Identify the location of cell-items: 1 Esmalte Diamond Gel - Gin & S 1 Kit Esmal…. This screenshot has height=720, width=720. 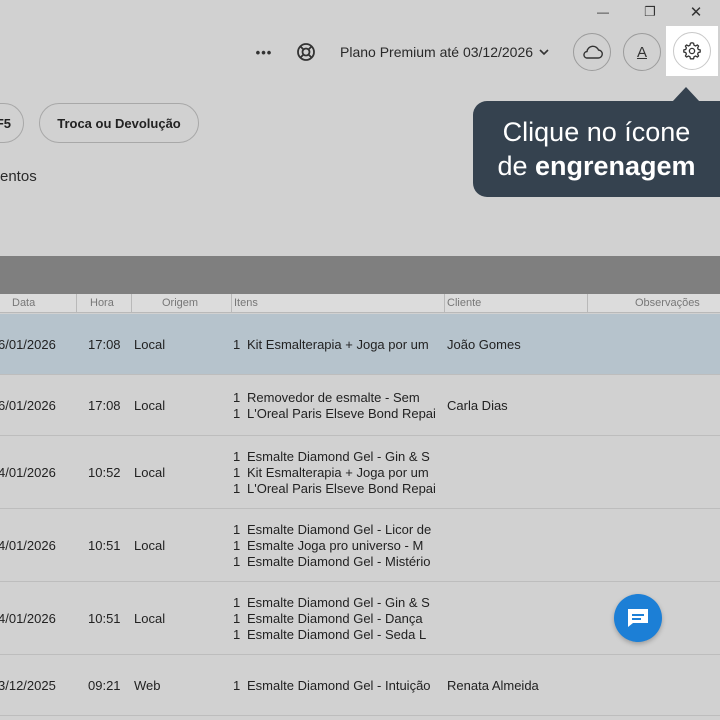
(334, 473).